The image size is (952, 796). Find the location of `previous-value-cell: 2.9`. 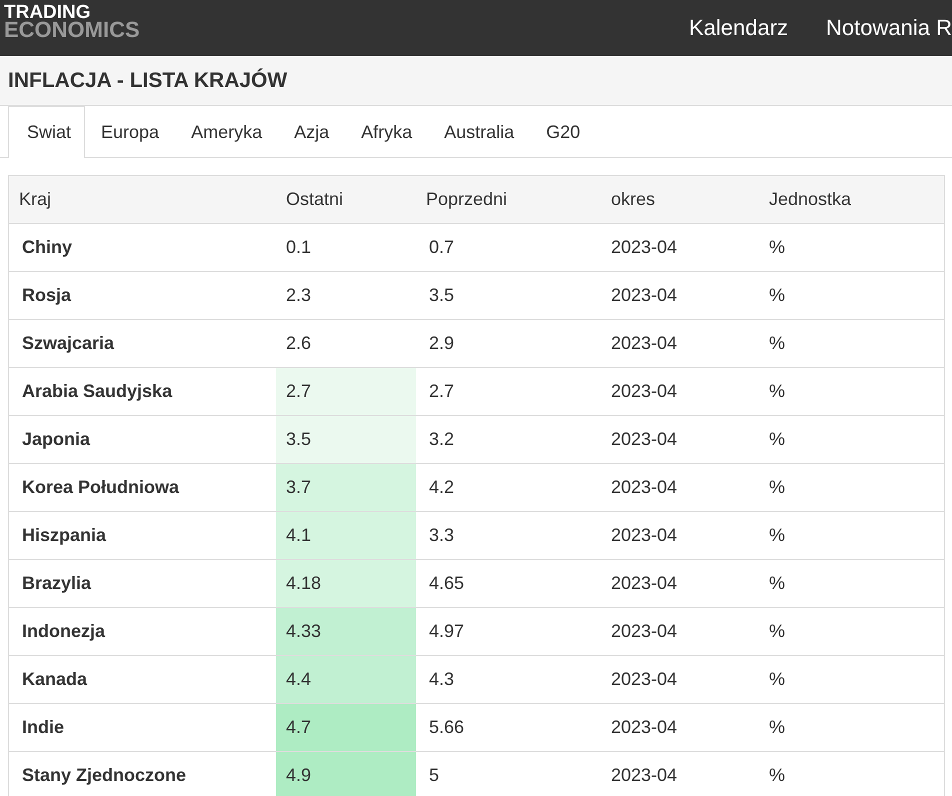

previous-value-cell: 2.9 is located at coordinates (508, 344).